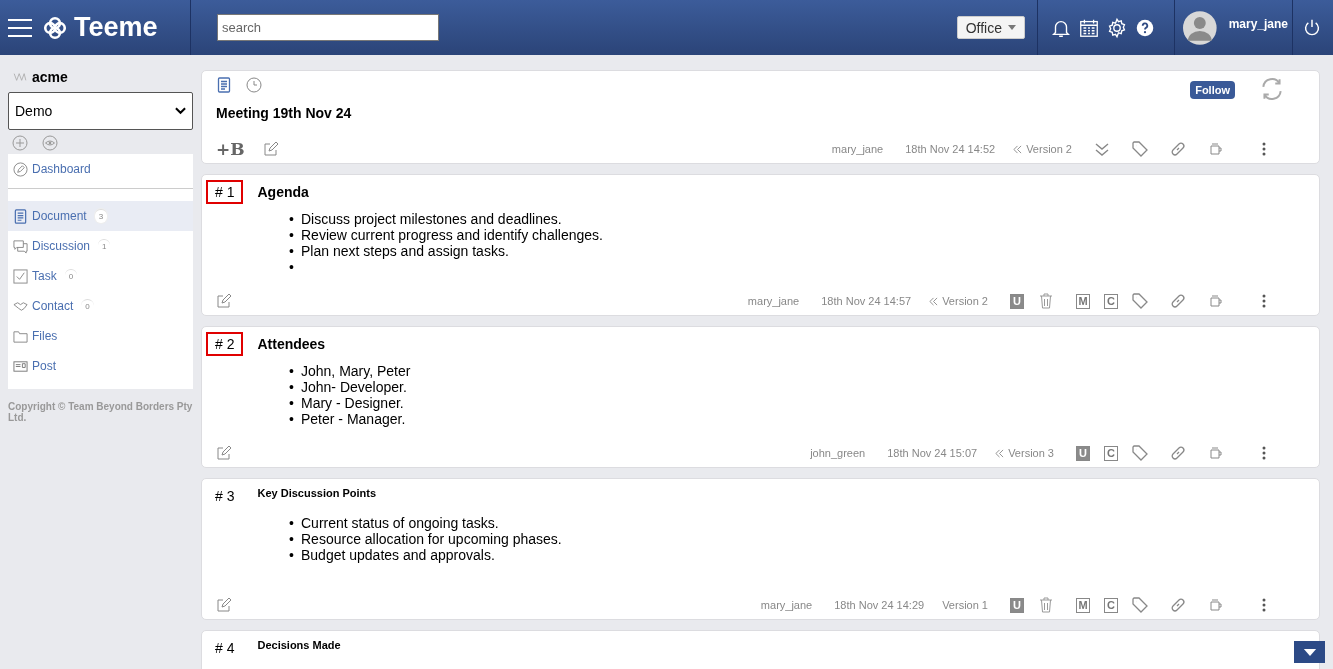 This screenshot has height=669, width=1333. What do you see at coordinates (431, 219) in the screenshot?
I see `bullet-text: Discuss project milestones and deadlines.` at bounding box center [431, 219].